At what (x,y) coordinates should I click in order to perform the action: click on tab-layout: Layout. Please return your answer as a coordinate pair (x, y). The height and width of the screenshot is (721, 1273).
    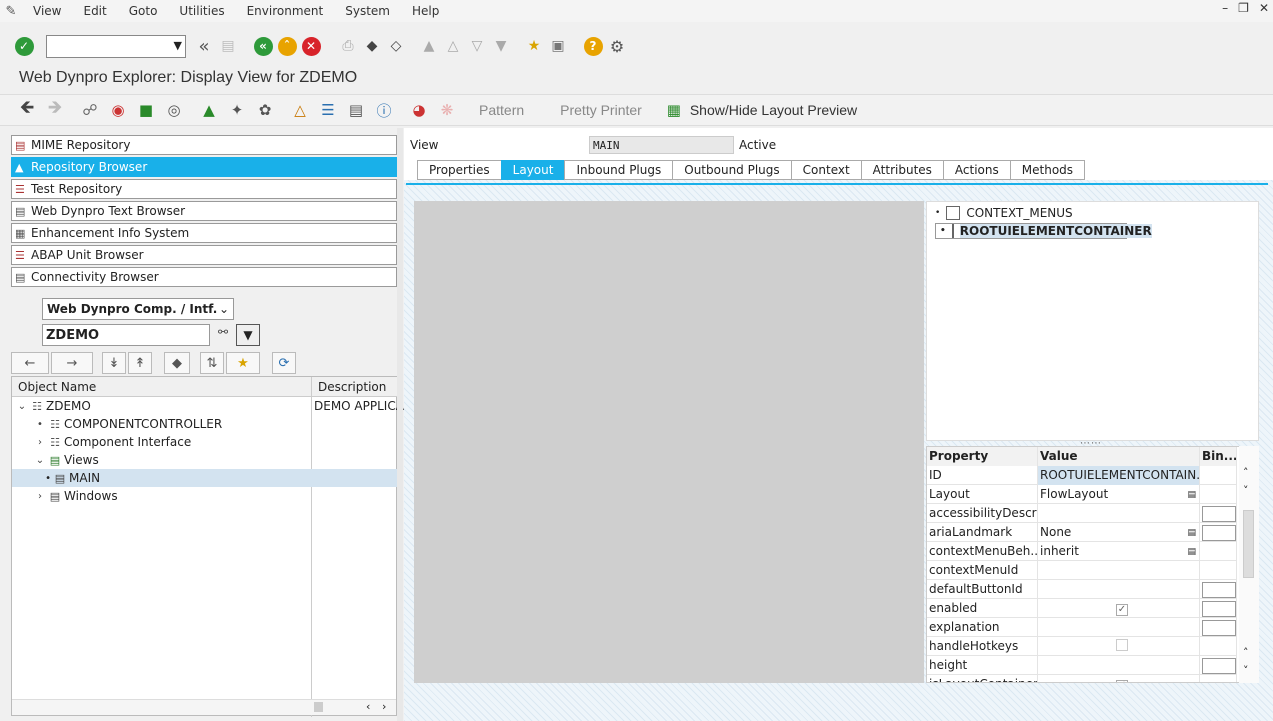
    Looking at the image, I should click on (532, 170).